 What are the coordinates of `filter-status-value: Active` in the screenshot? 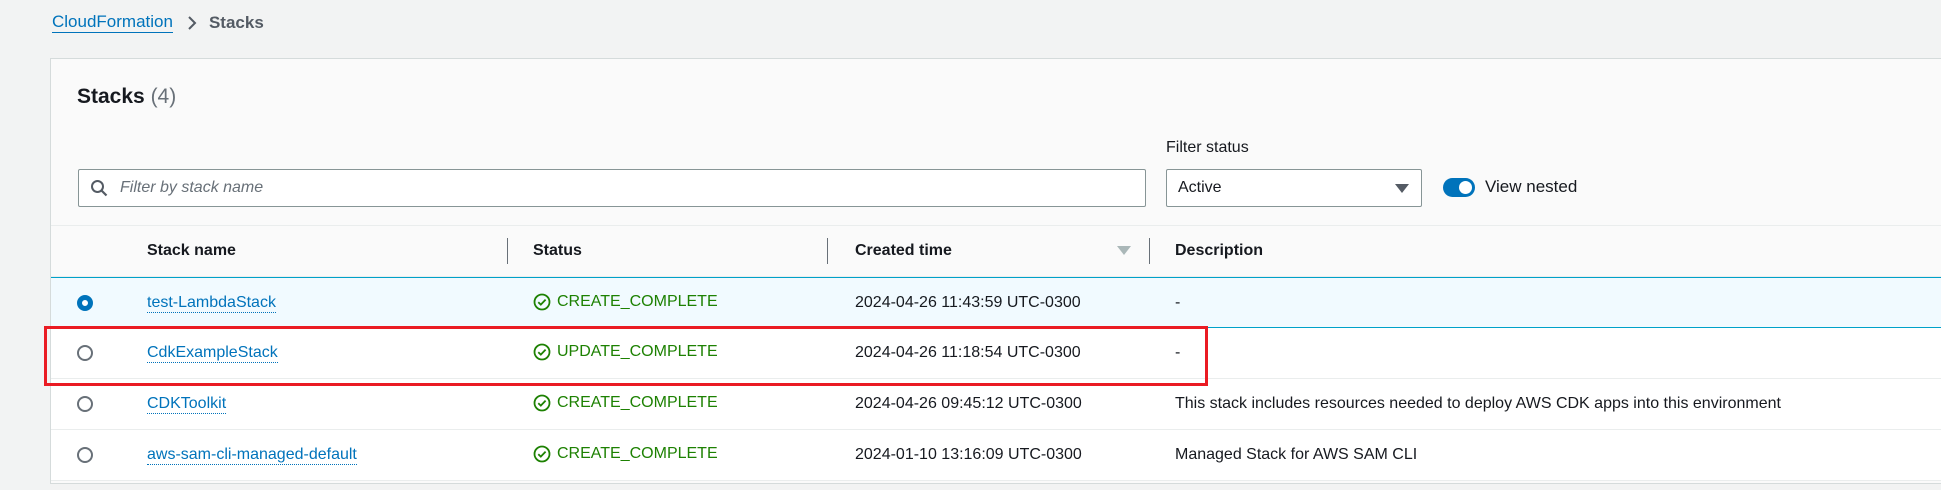 It's located at (1200, 187).